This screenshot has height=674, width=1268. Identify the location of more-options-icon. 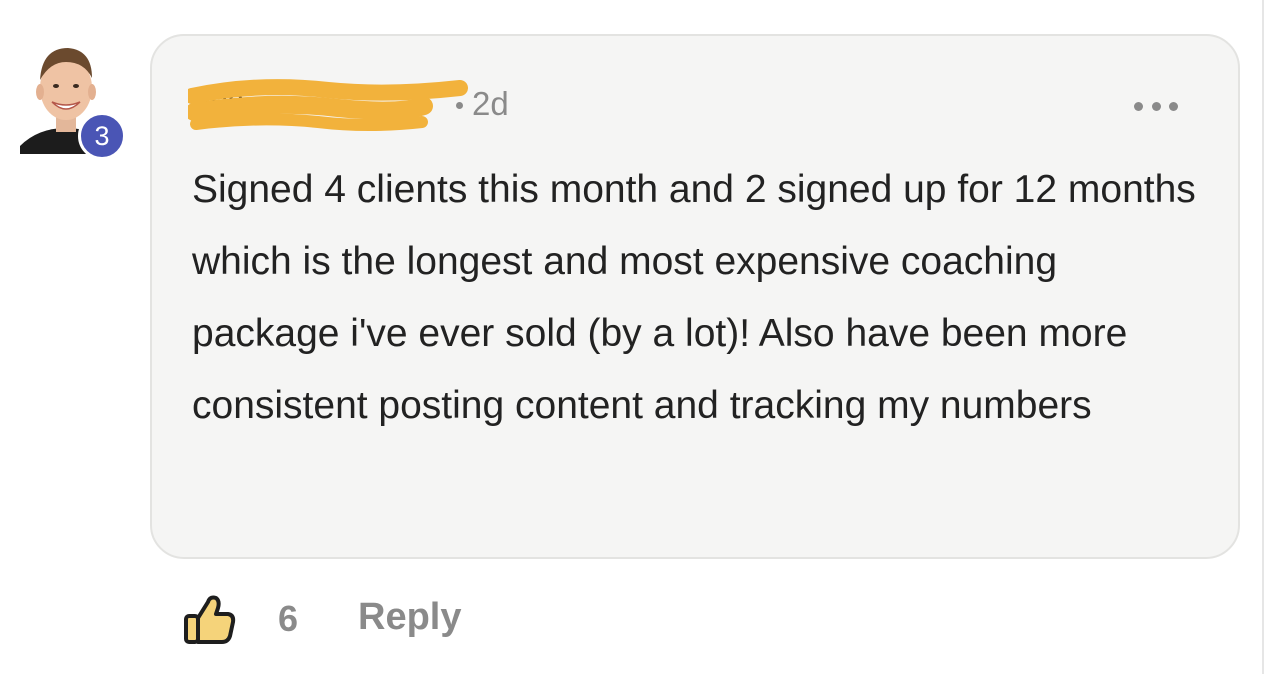
(1156, 106).